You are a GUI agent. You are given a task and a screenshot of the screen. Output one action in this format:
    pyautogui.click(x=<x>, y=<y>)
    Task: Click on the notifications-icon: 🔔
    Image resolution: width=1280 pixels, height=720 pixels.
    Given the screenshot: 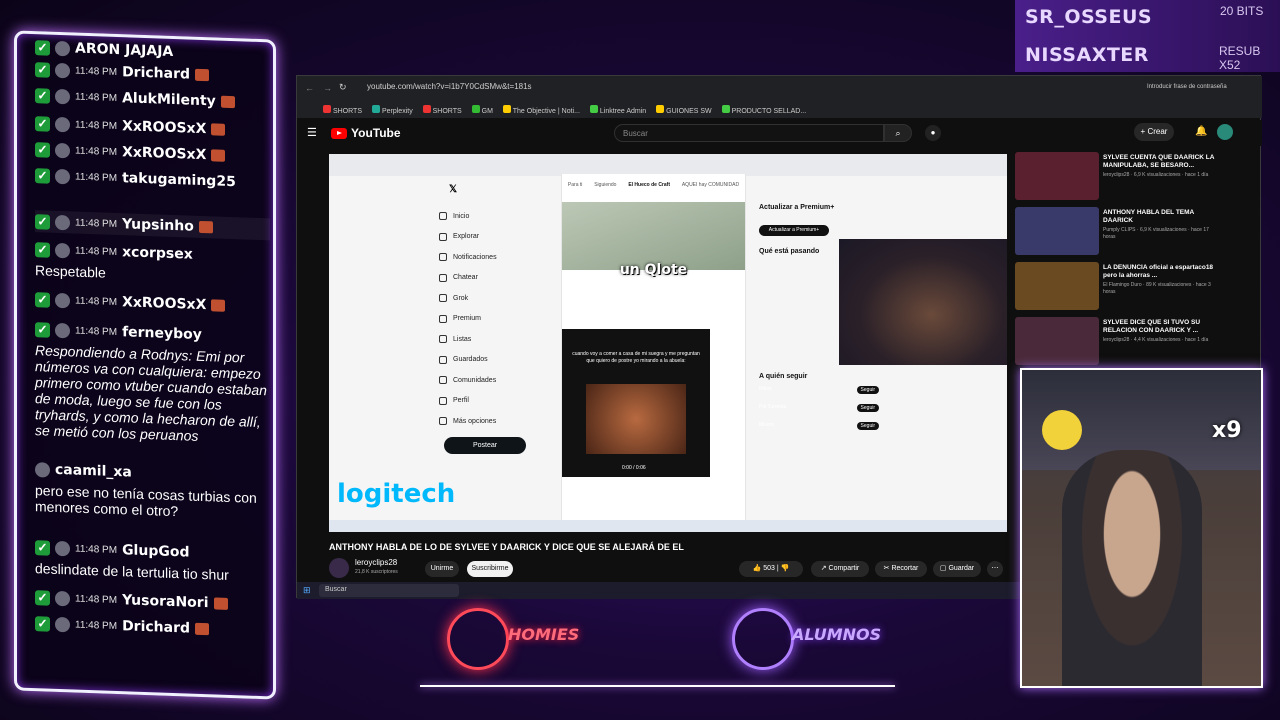 What is the action you would take?
    pyautogui.click(x=1201, y=131)
    